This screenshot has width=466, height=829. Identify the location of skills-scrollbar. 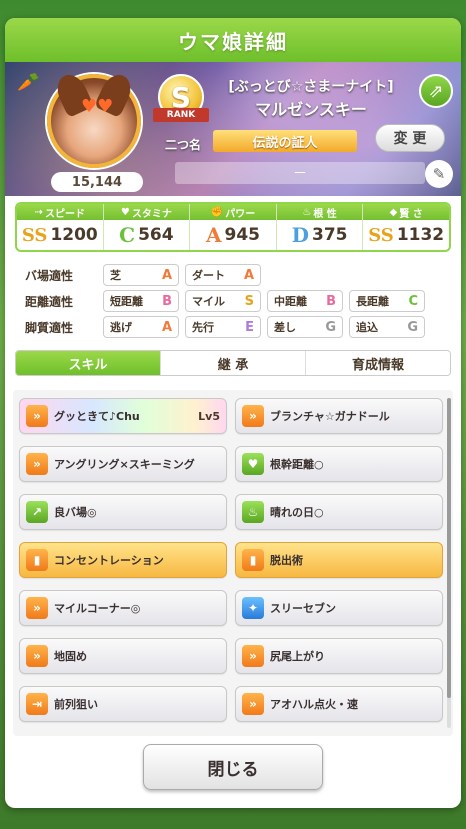
(449, 563).